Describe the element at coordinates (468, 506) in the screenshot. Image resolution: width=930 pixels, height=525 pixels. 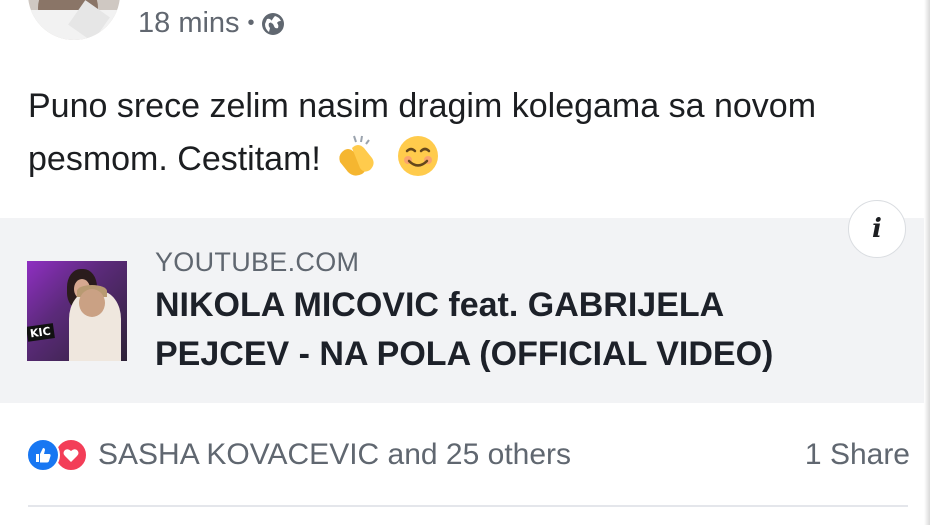
I see `divider` at that location.